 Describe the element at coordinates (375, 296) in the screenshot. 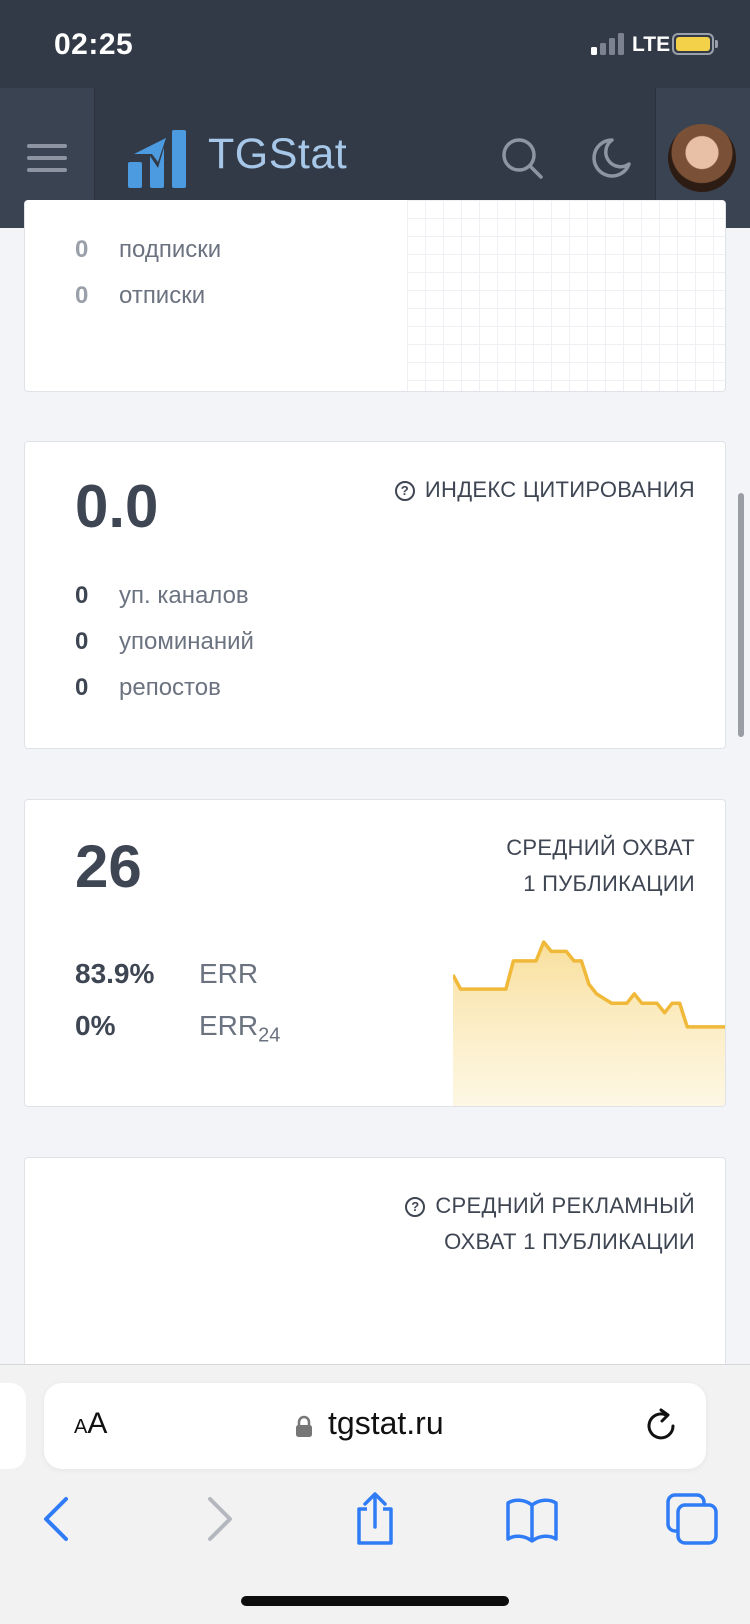

I see `subscriptions-card: 0 подписки 0 отписки` at that location.